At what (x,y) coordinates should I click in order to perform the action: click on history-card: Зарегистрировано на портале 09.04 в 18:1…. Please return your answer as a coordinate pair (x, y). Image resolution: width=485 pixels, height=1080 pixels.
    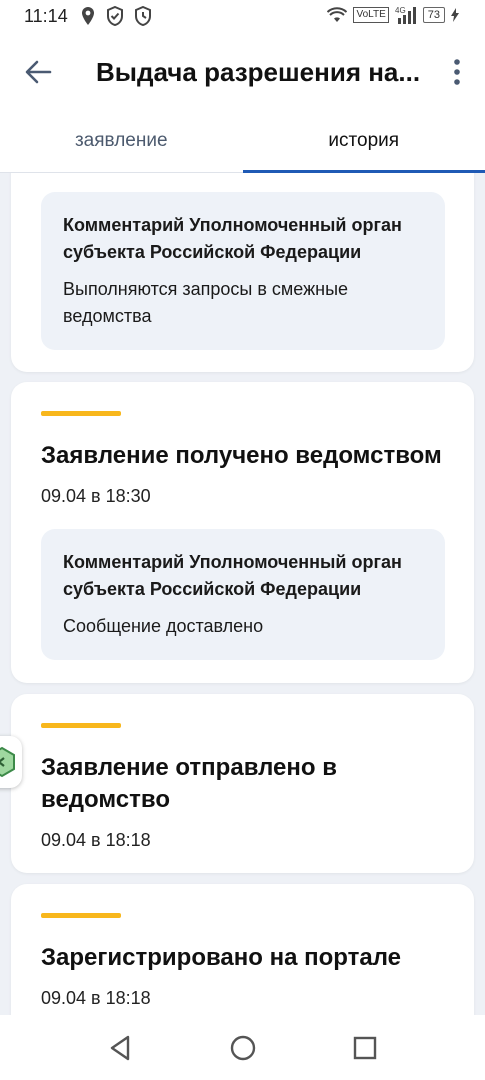
    Looking at the image, I should click on (242, 949).